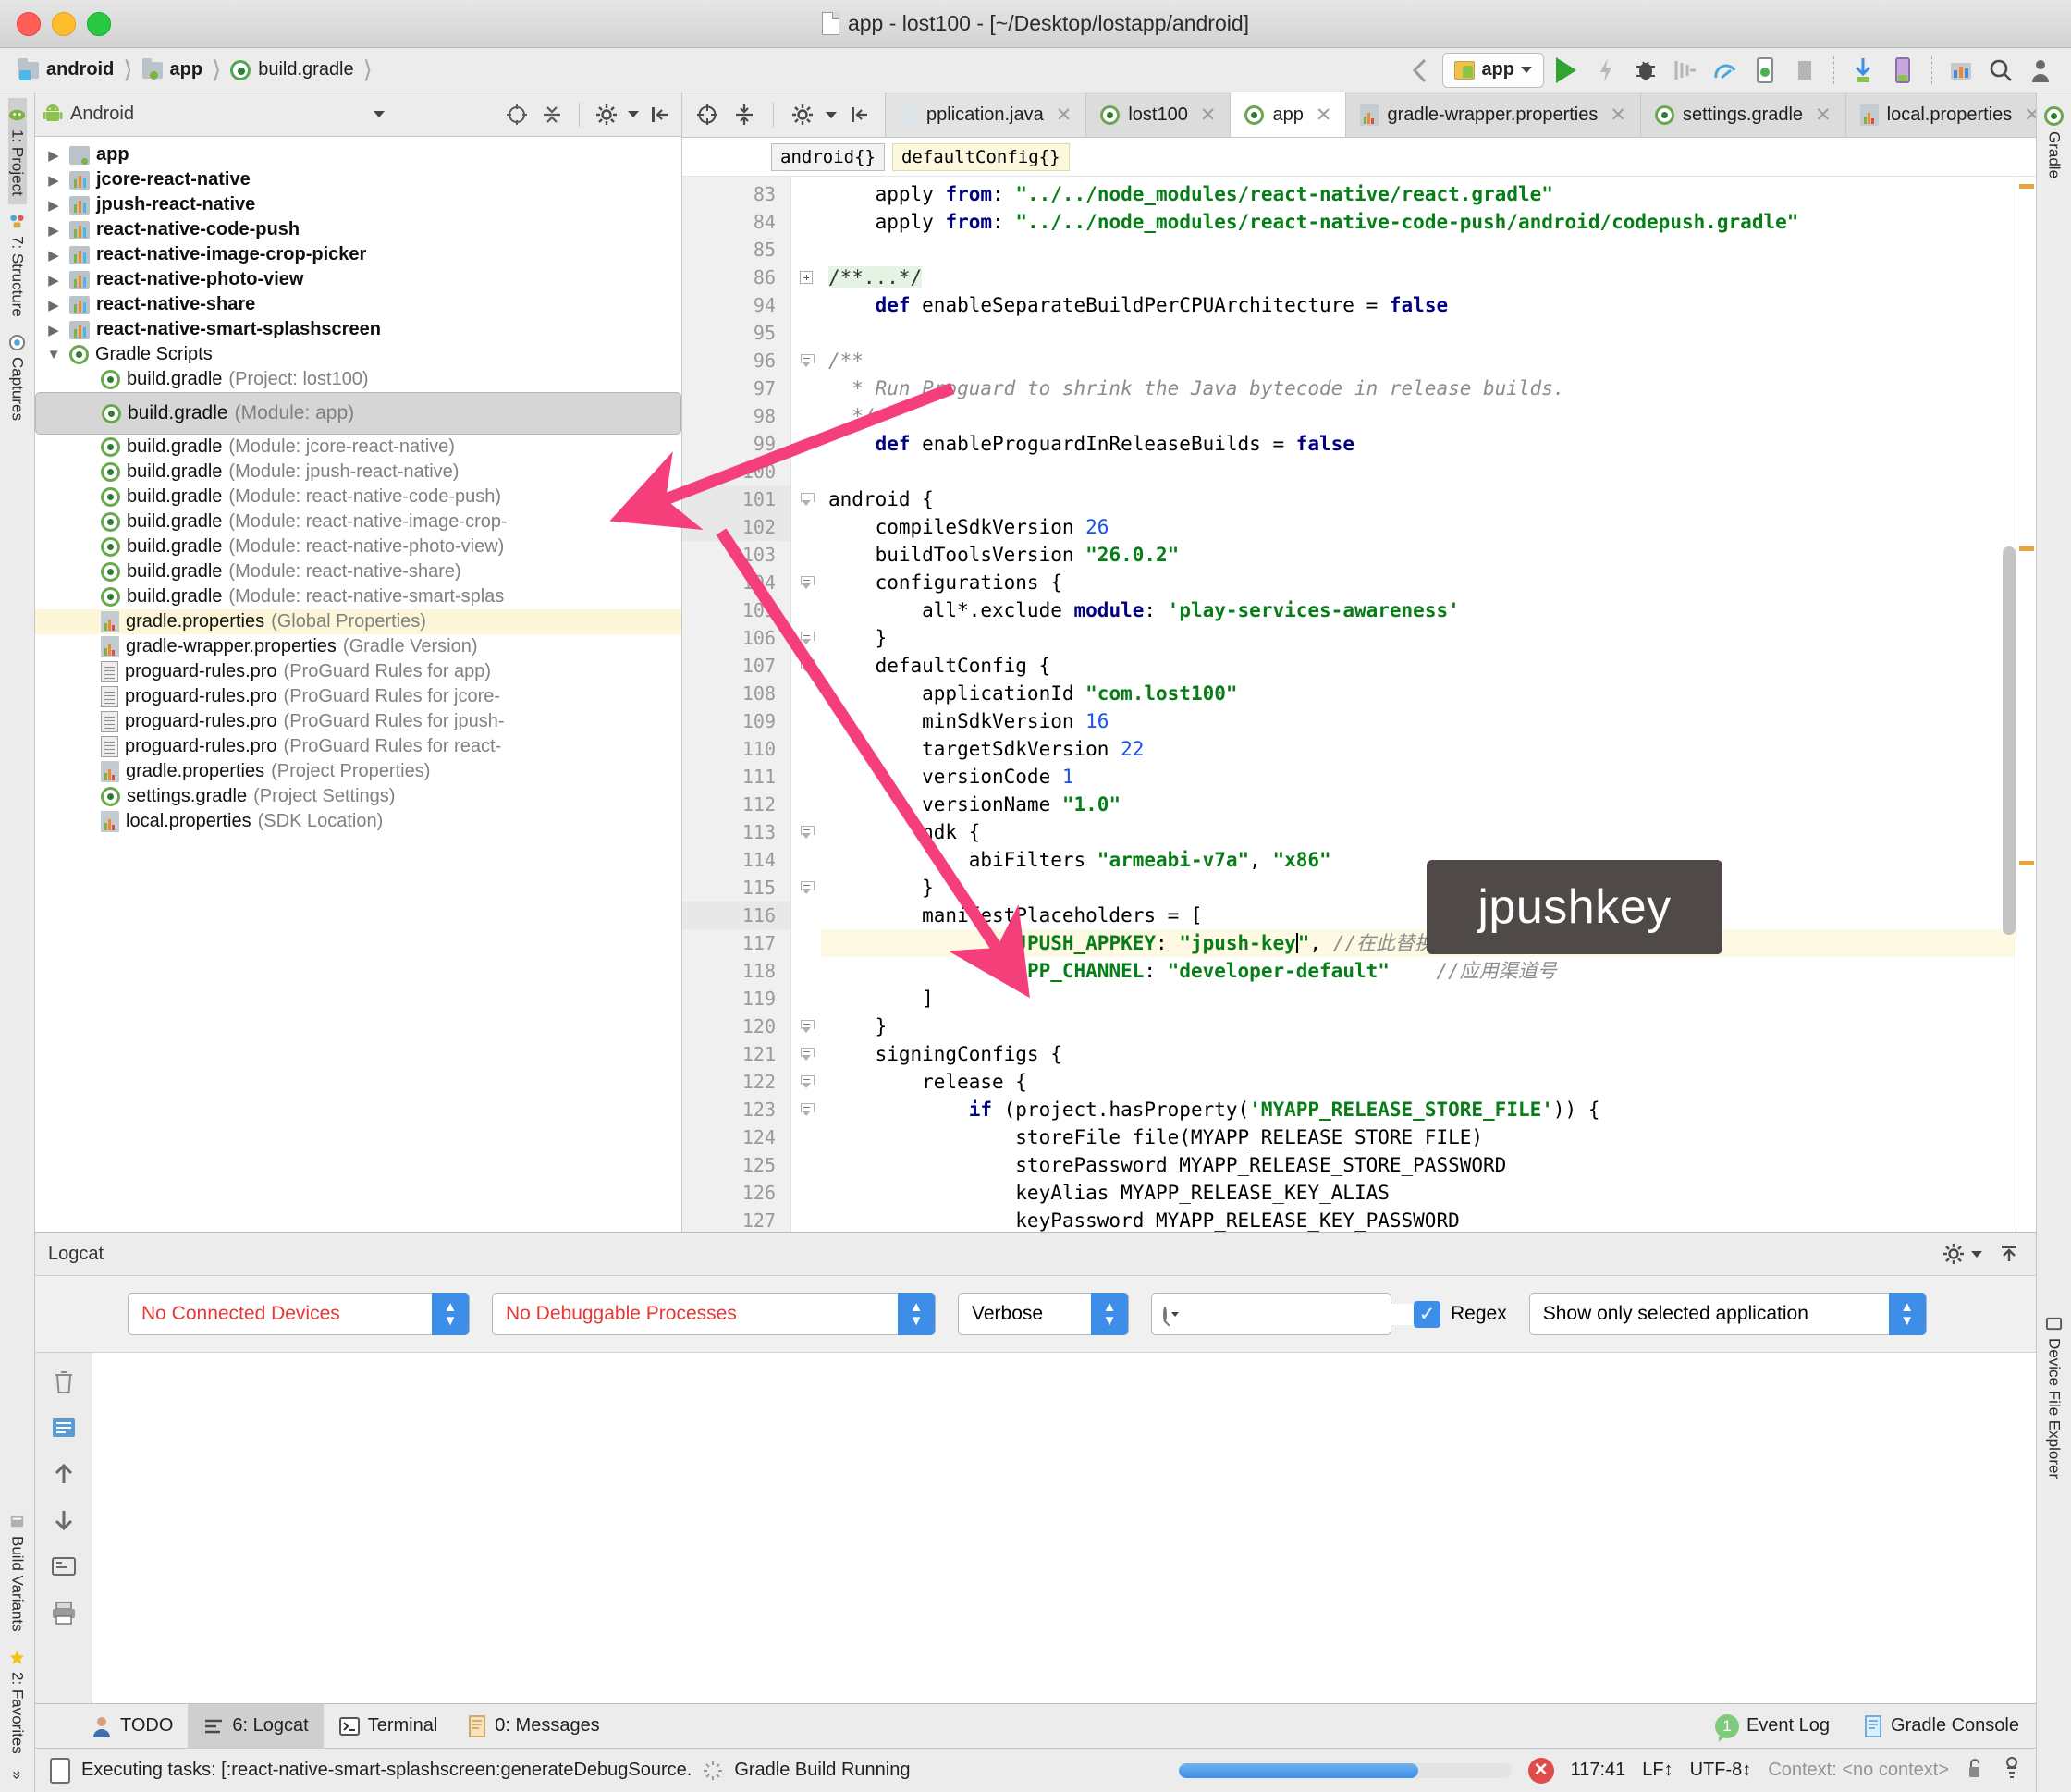 This screenshot has width=2071, height=1792. Describe the element at coordinates (1428, 832) in the screenshot. I see `code-line: ndk {` at that location.